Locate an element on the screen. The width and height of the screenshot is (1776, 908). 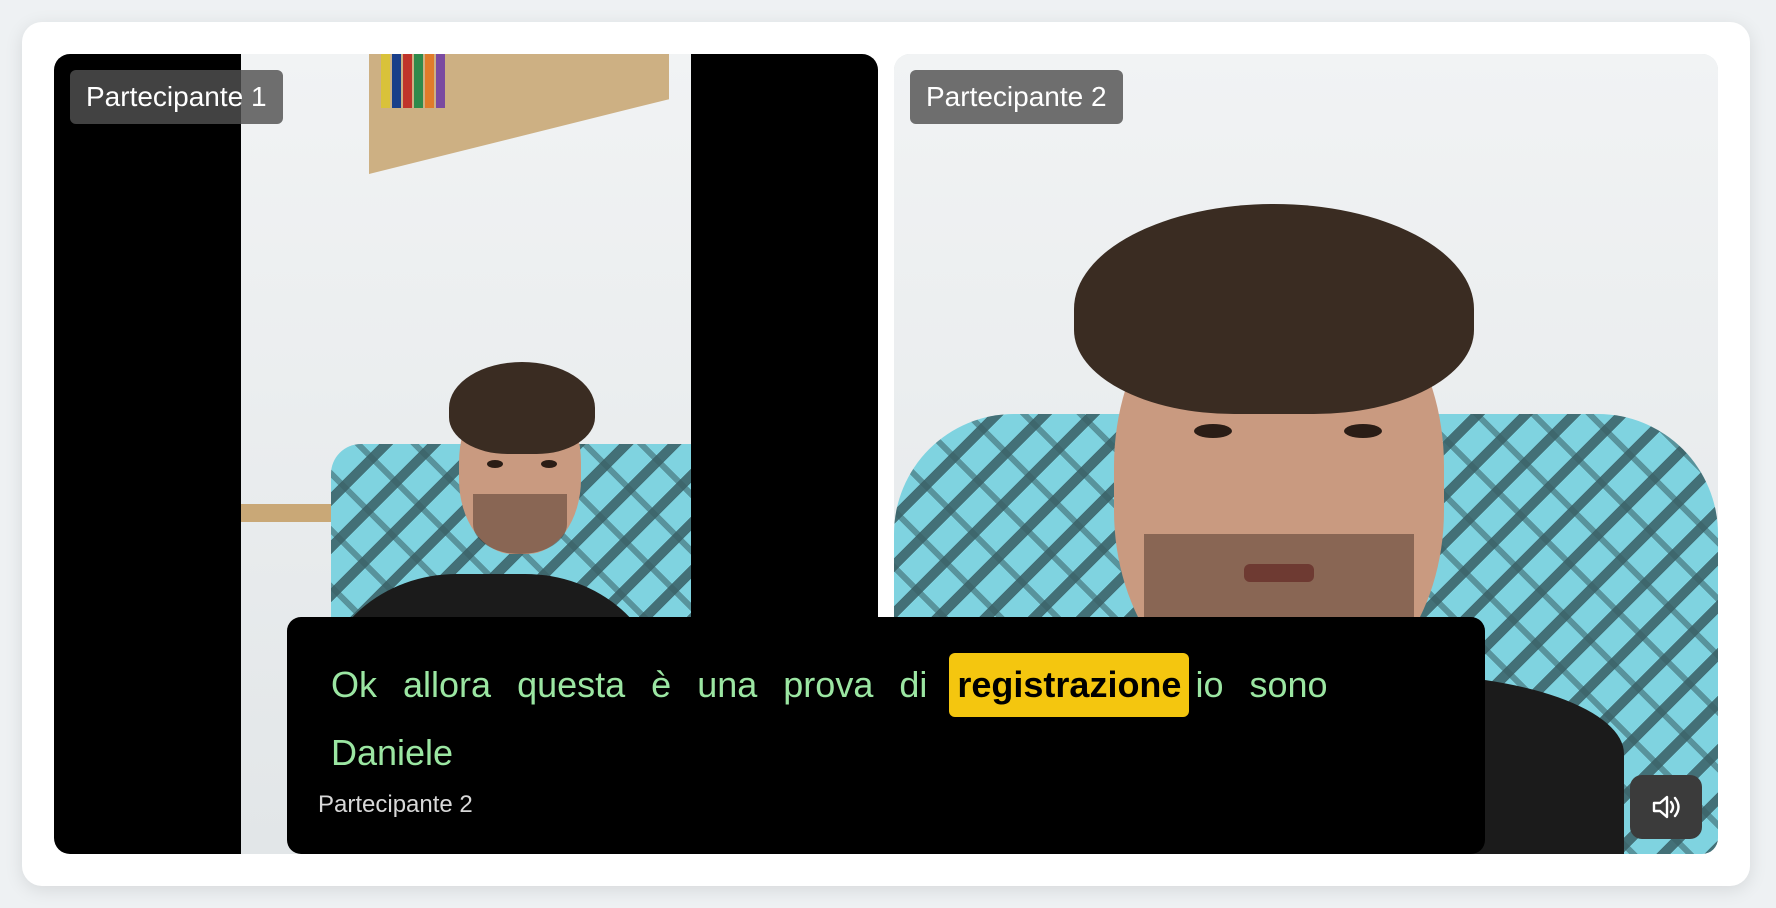
caption-word-highlighted: registrazione is located at coordinates (1069, 685).